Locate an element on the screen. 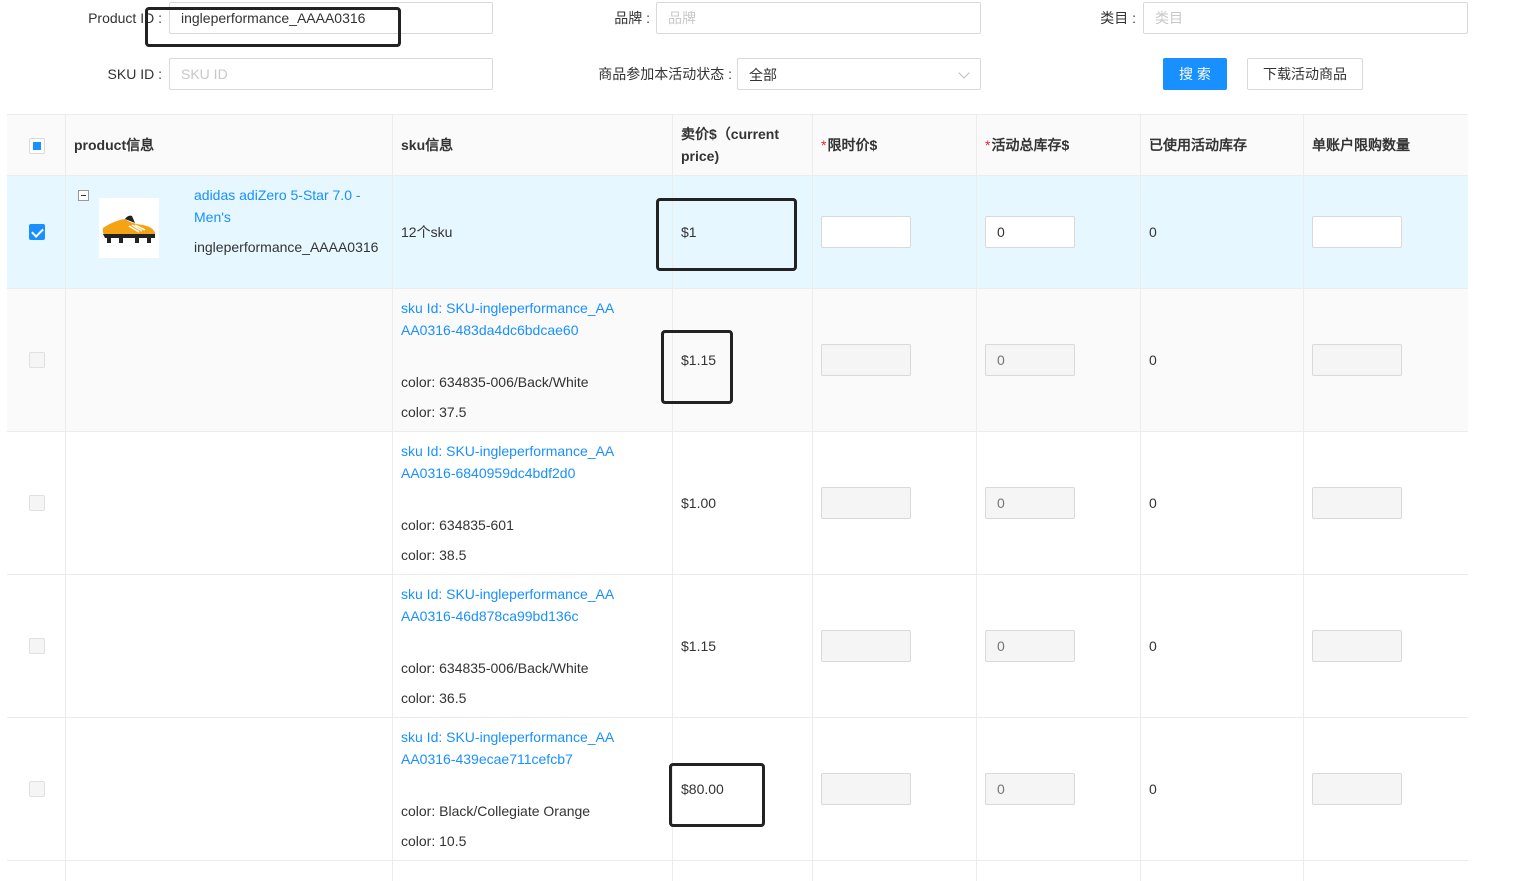 The width and height of the screenshot is (1522, 881). header-price: 卖价$（current price) is located at coordinates (730, 145).